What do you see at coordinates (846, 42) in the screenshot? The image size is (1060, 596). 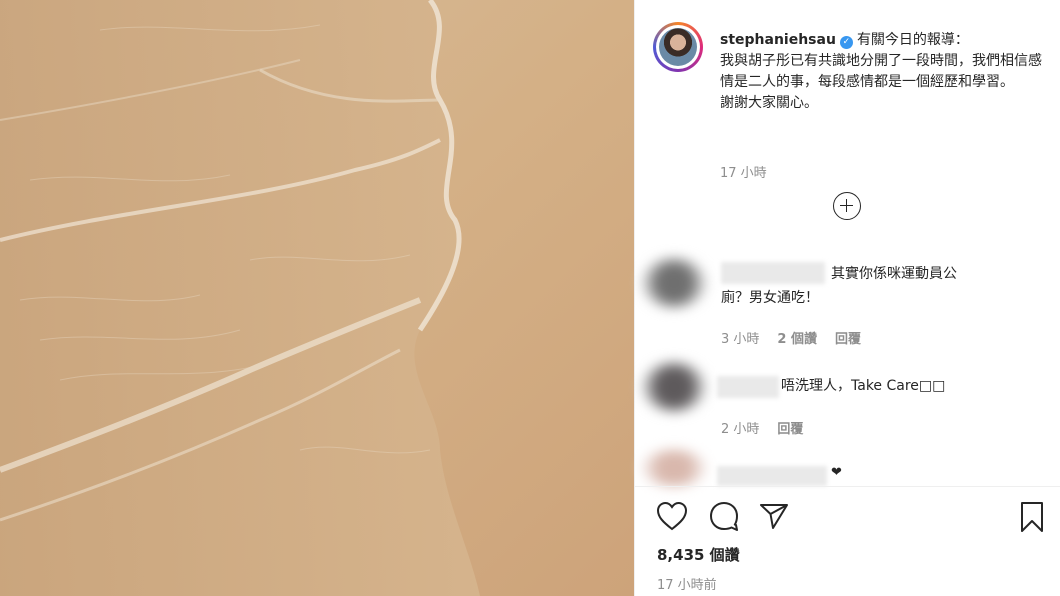 I see `verified-badge-icon: ✓` at bounding box center [846, 42].